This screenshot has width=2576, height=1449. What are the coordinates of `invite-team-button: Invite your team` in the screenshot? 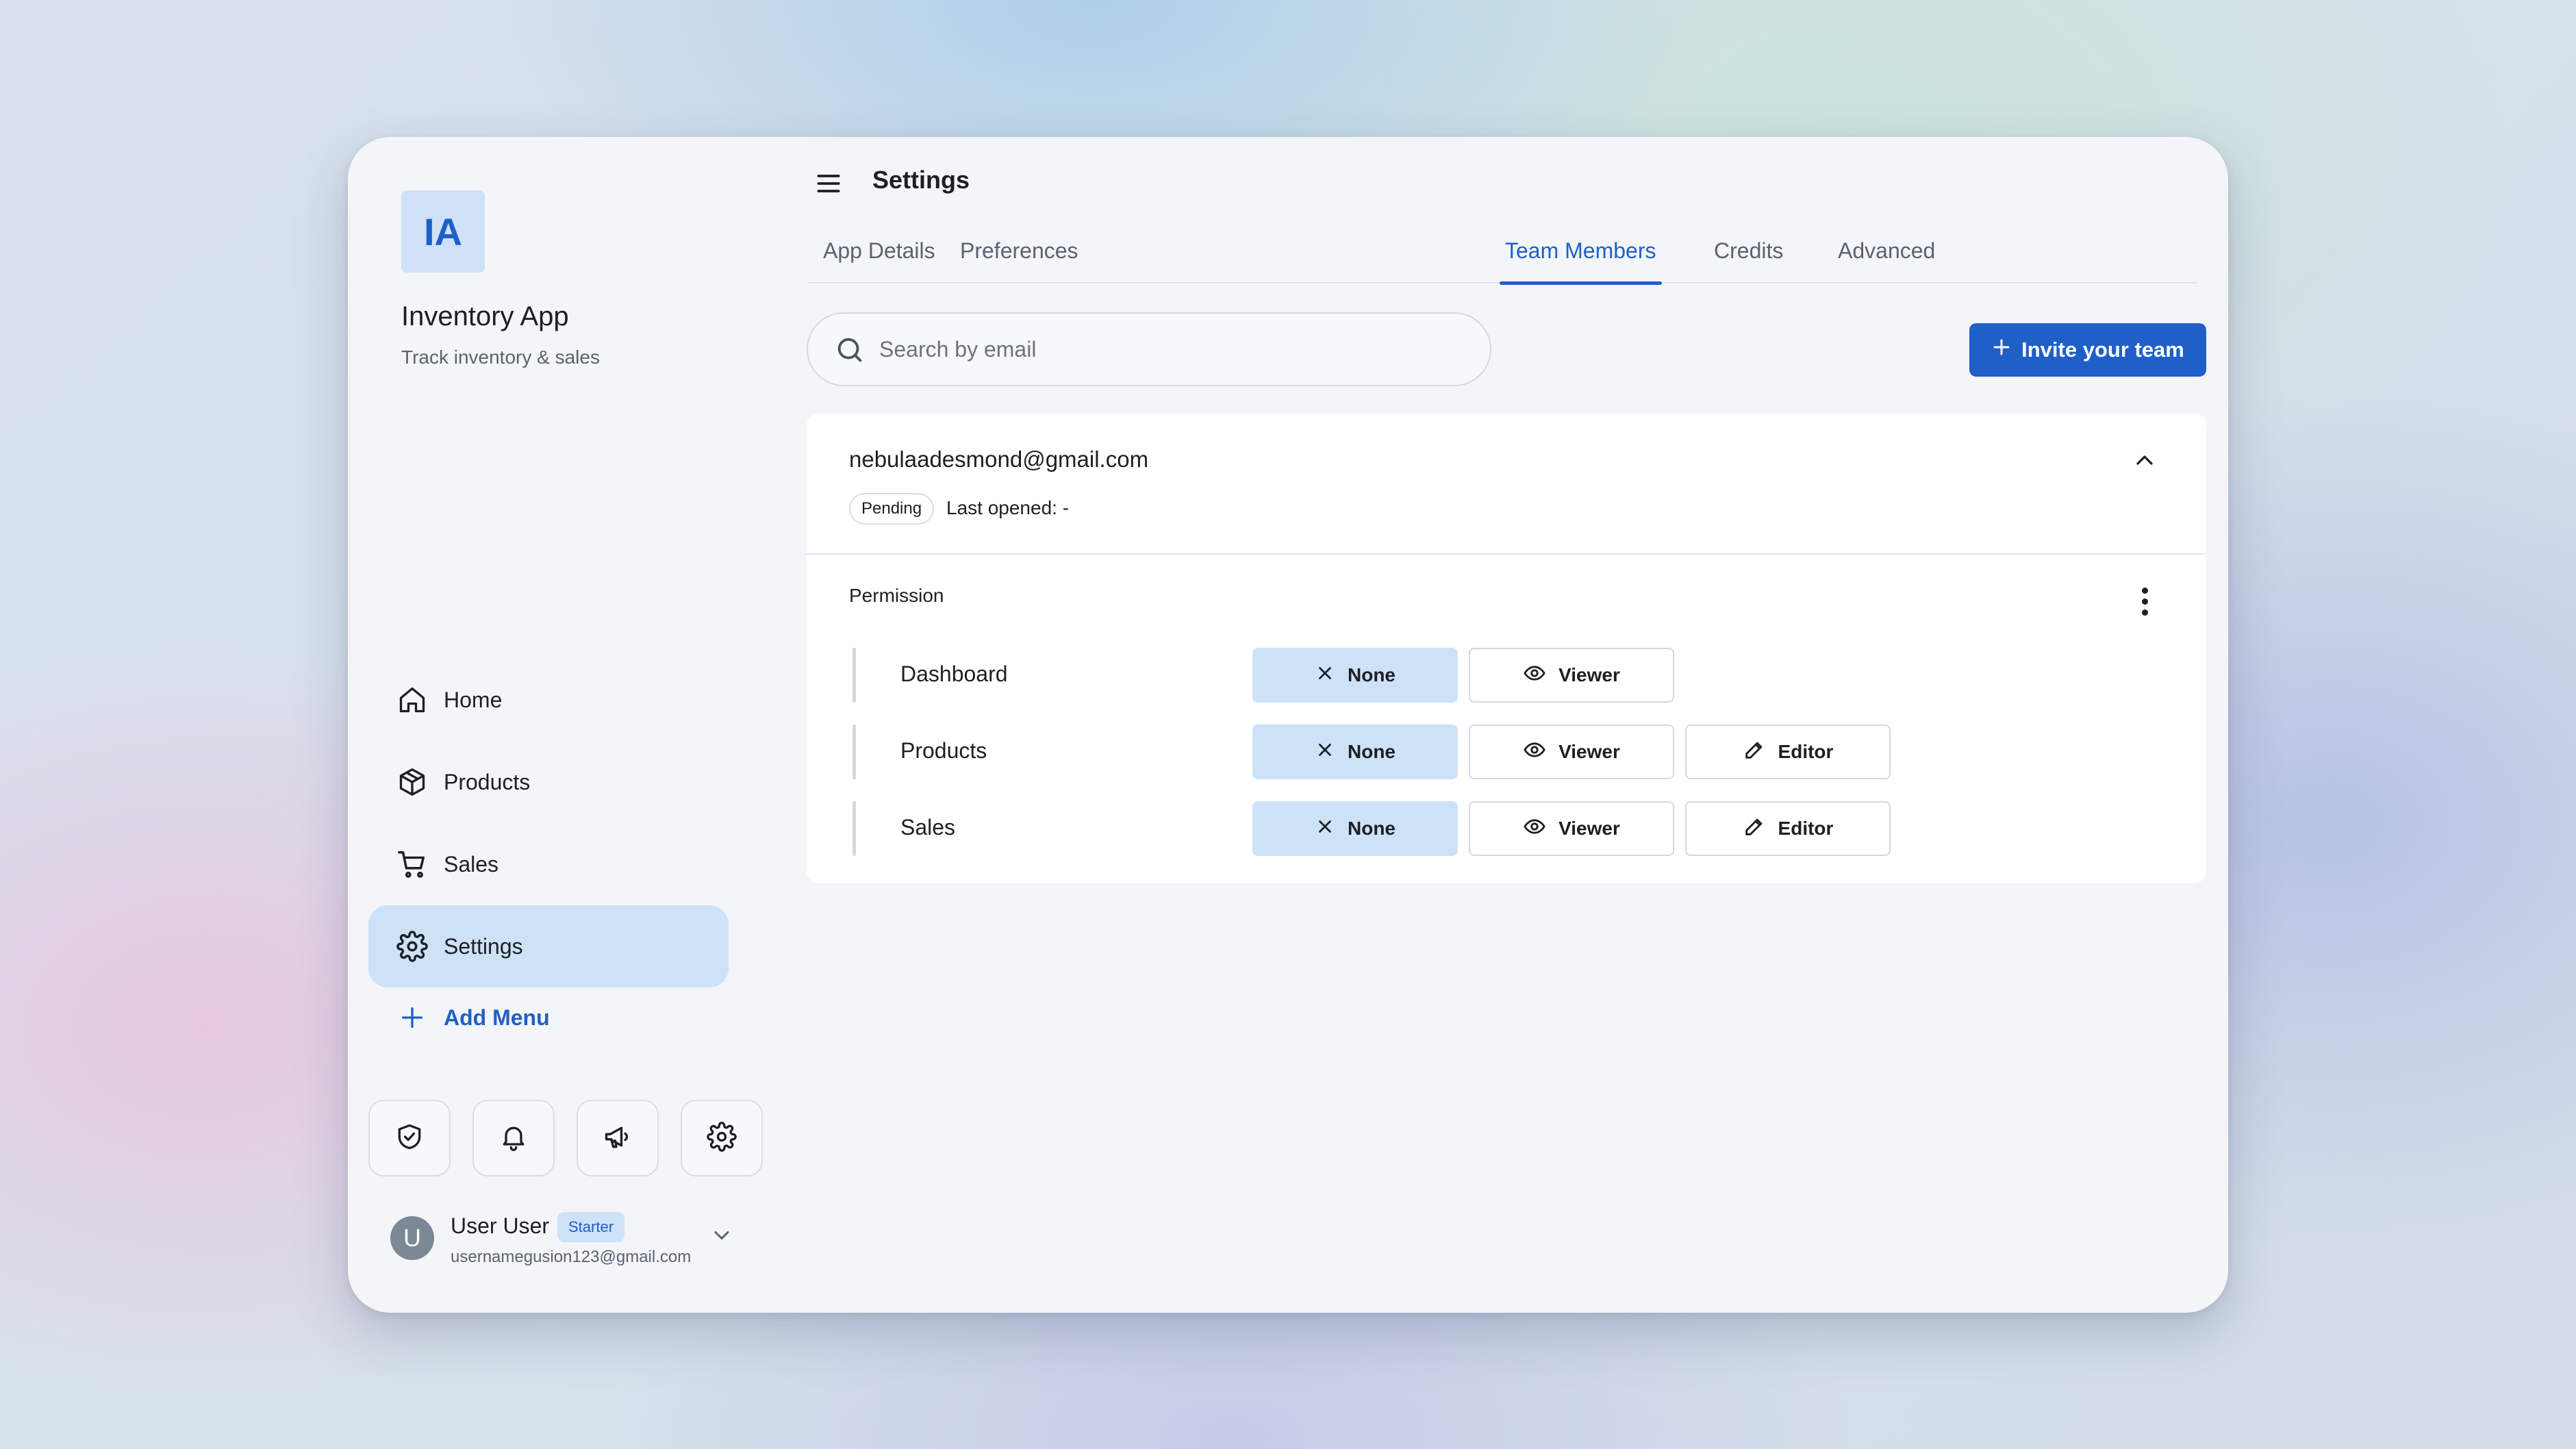 It's located at (2087, 350).